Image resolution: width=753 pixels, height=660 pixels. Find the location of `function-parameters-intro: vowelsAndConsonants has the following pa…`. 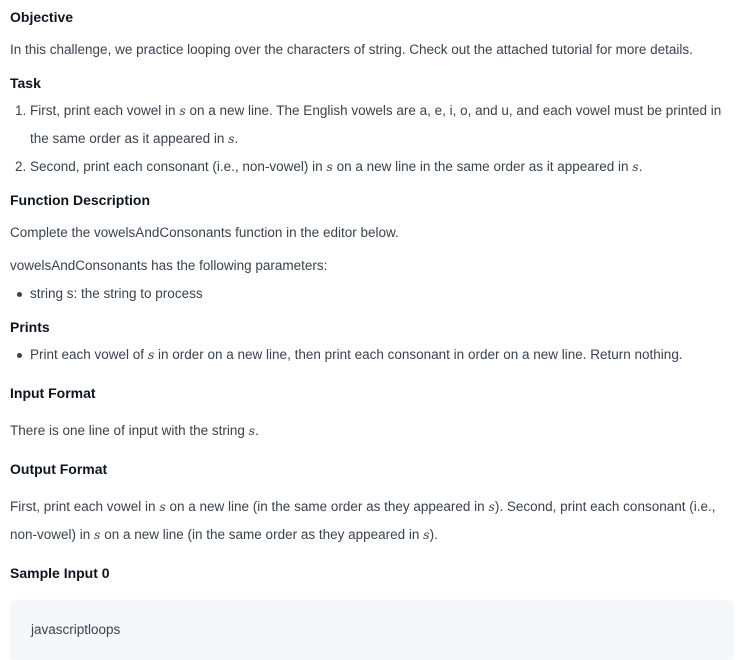

function-parameters-intro: vowelsAndConsonants has the following pa… is located at coordinates (169, 265).